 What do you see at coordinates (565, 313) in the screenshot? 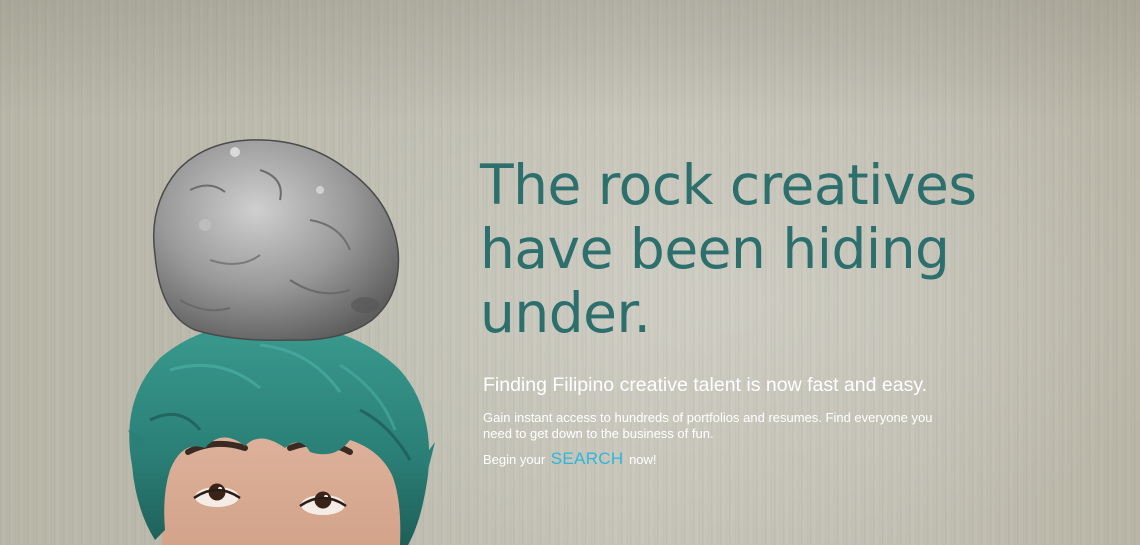
I see `headline-line-3: under.` at bounding box center [565, 313].